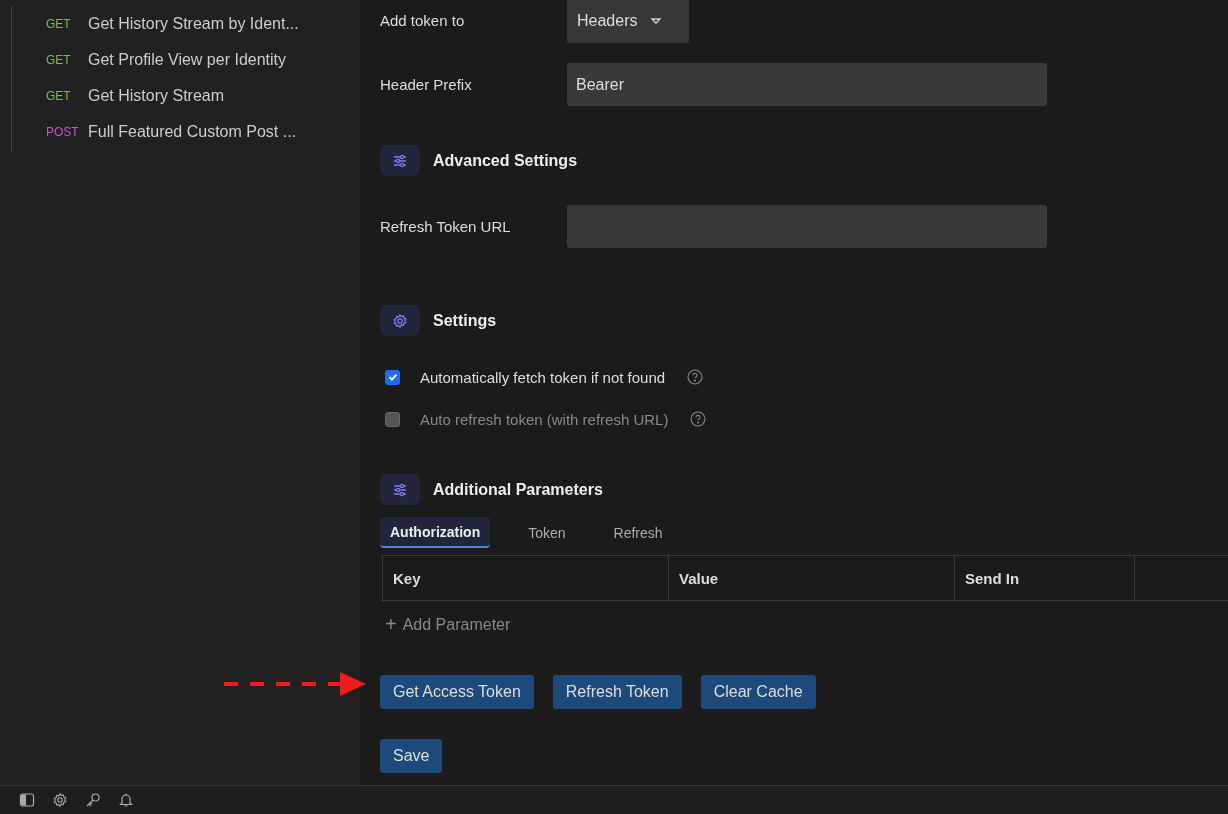 Image resolution: width=1228 pixels, height=814 pixels. I want to click on action-button: Clear Cache, so click(758, 692).